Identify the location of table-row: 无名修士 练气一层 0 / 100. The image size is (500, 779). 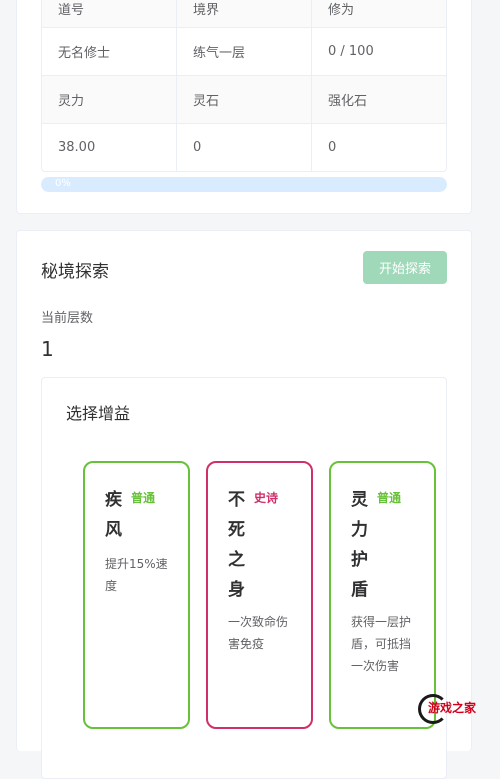
(244, 51).